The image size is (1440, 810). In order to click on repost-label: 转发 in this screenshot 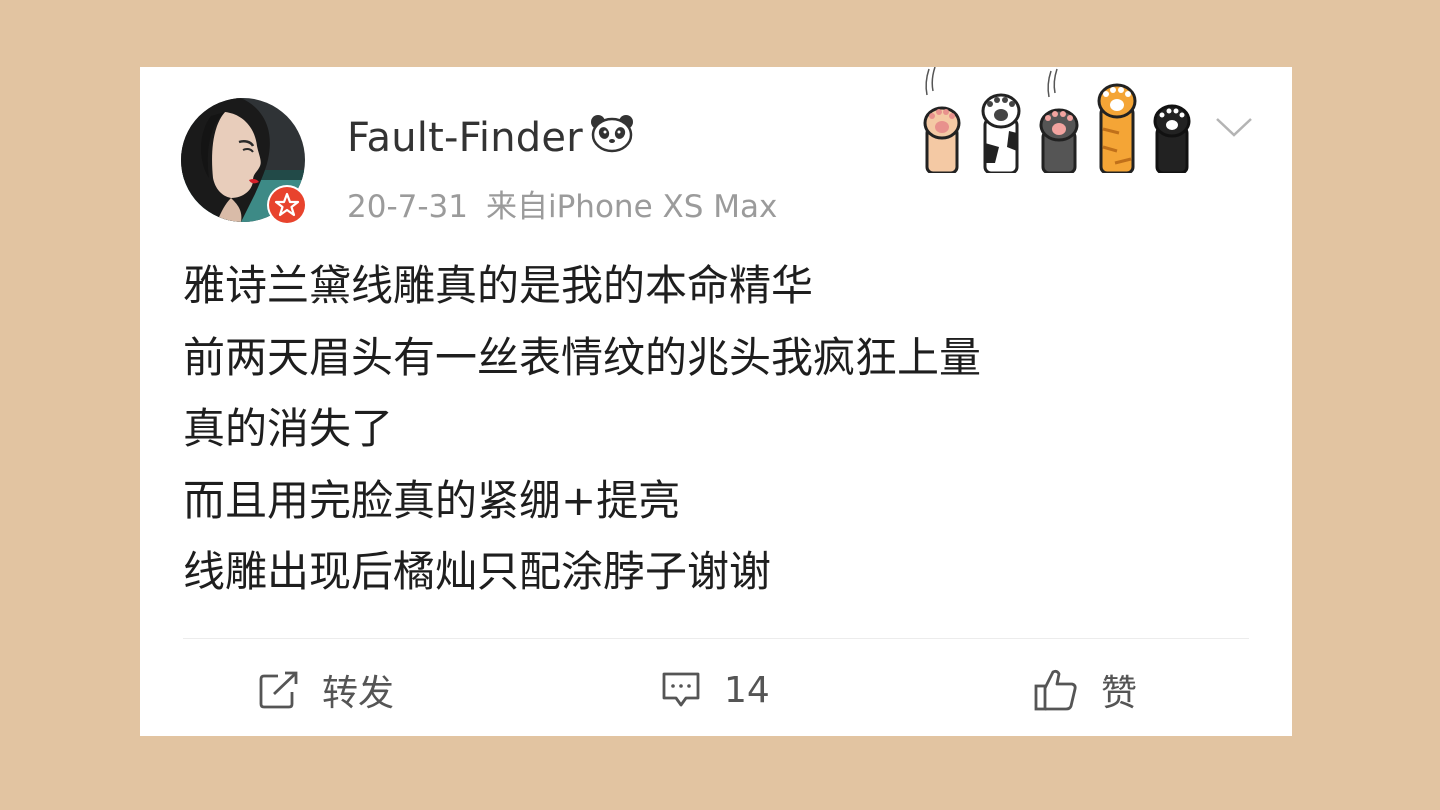, I will do `click(358, 693)`.